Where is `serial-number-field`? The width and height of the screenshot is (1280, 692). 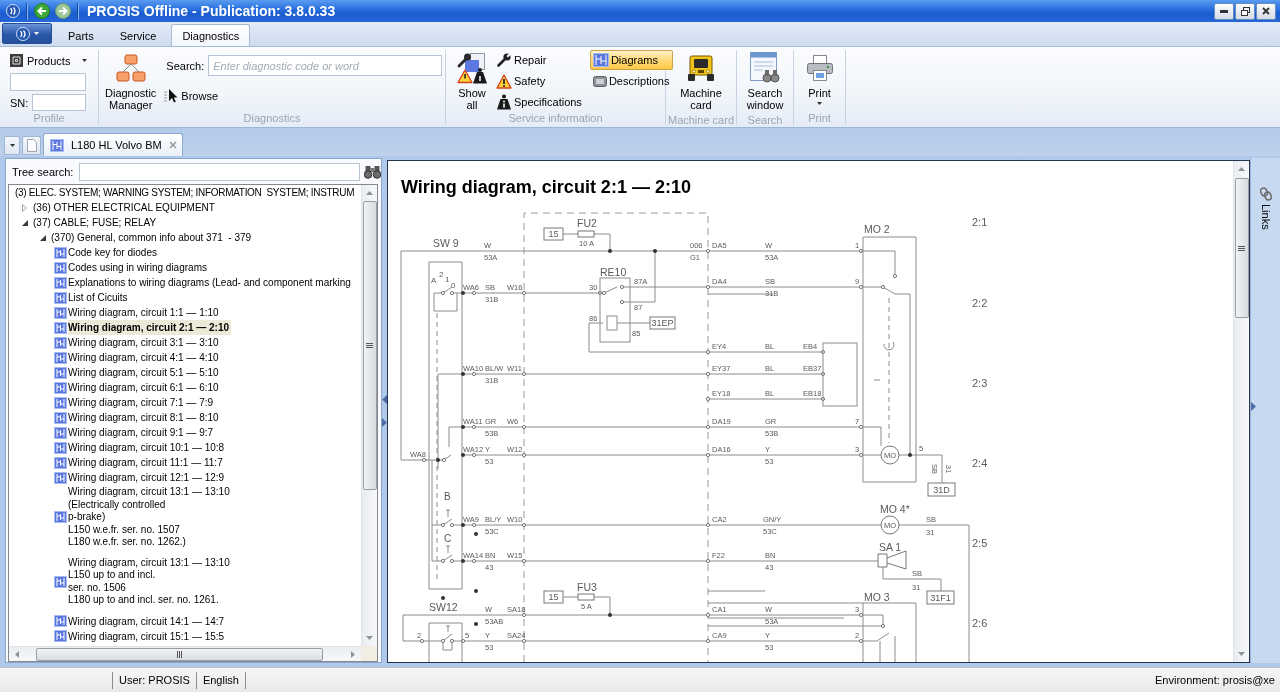
serial-number-field is located at coordinates (59, 102).